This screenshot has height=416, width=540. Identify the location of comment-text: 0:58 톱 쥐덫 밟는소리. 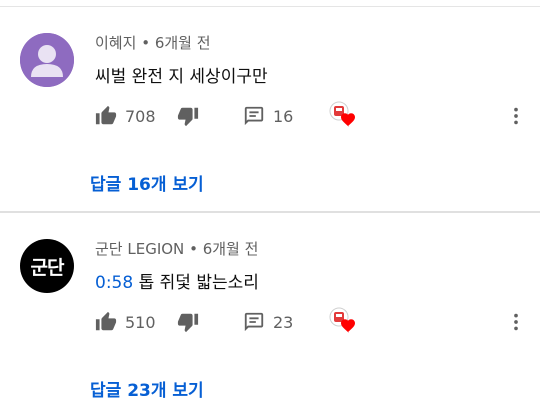
(177, 280).